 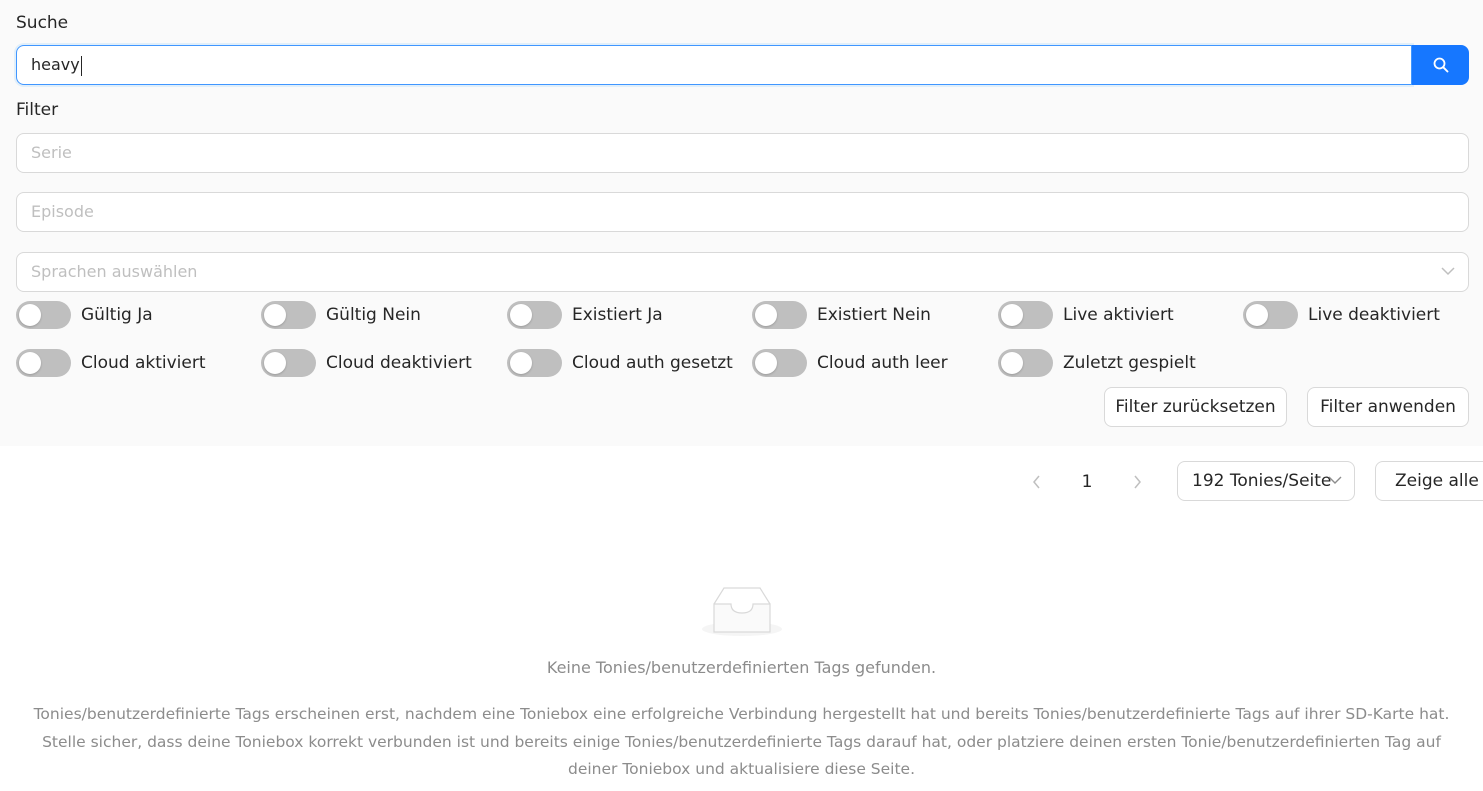 I want to click on toggle-existiert-nein: Existiert Nein, so click(x=841, y=315).